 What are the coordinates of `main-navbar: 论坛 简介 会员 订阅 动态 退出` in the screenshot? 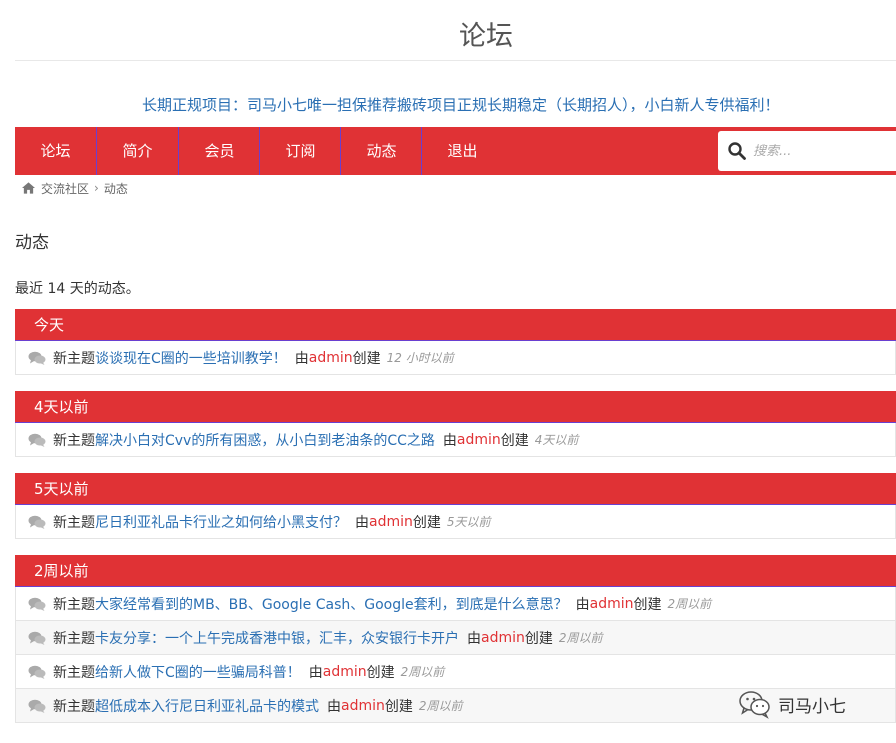 It's located at (455, 151).